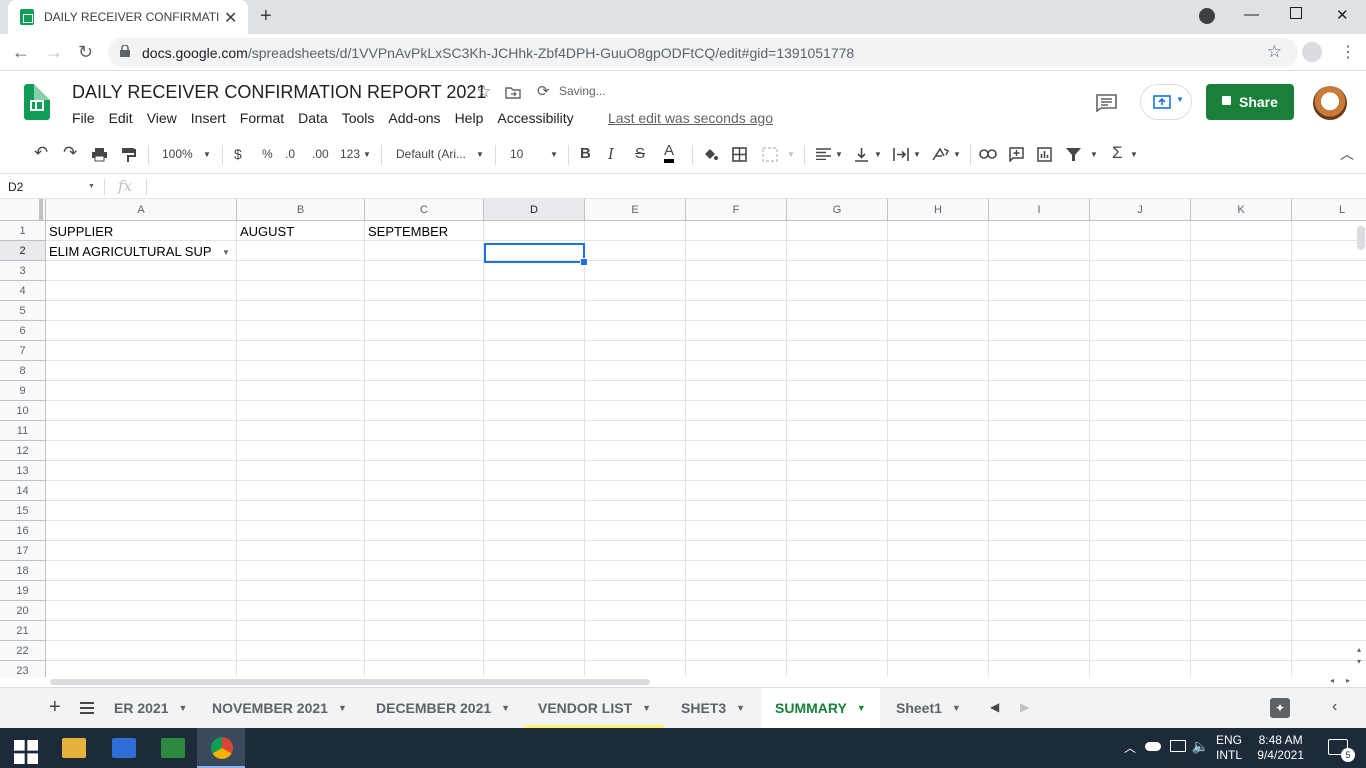  I want to click on text-color-icon: A, so click(669, 153).